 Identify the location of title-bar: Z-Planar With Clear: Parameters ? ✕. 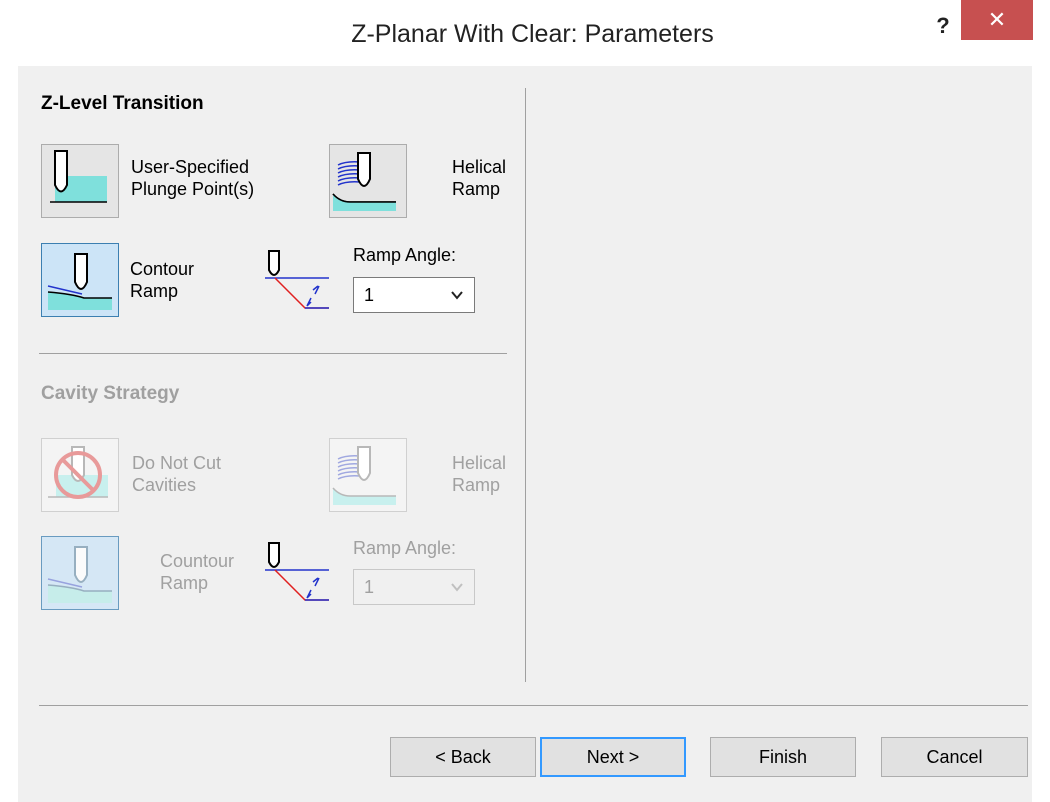
(525, 33).